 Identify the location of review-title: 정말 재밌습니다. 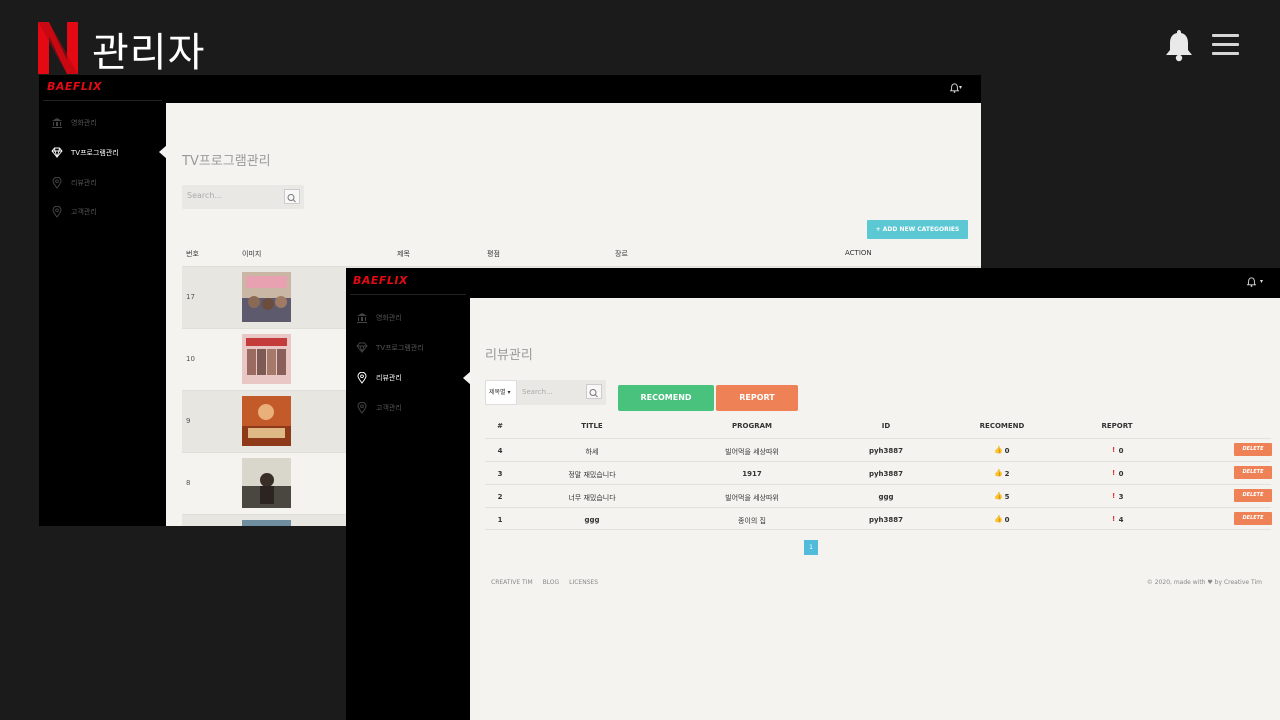
(592, 475).